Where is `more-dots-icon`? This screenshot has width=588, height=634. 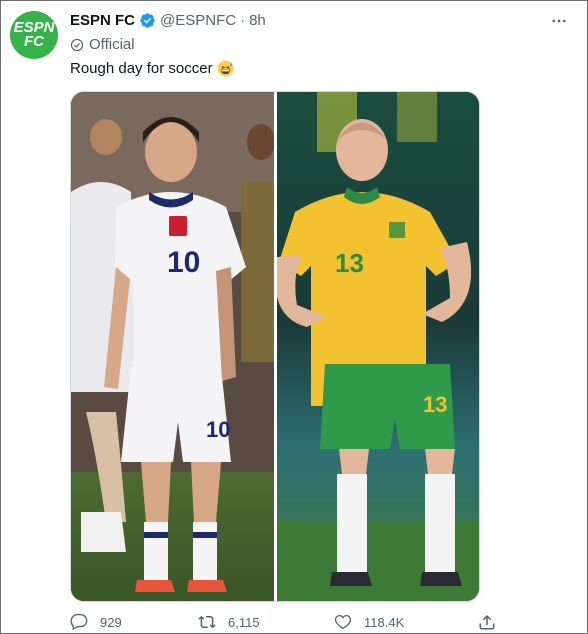 more-dots-icon is located at coordinates (559, 21).